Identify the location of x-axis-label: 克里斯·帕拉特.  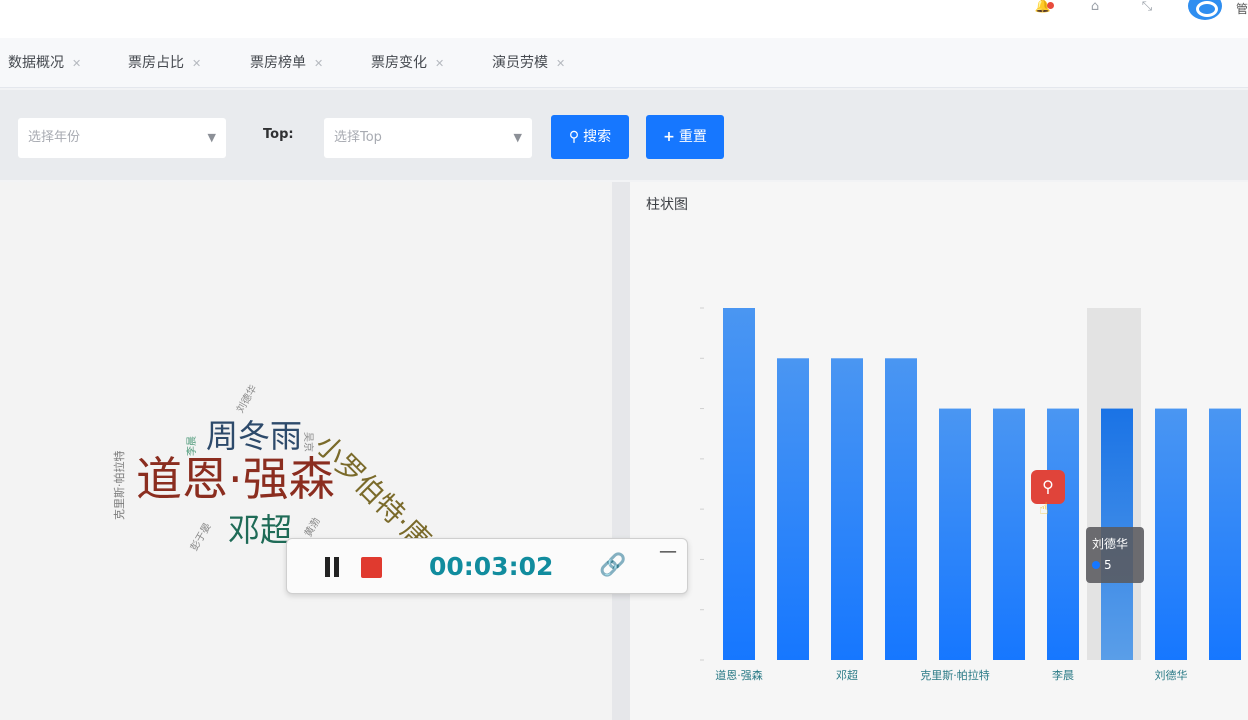
(955, 675).